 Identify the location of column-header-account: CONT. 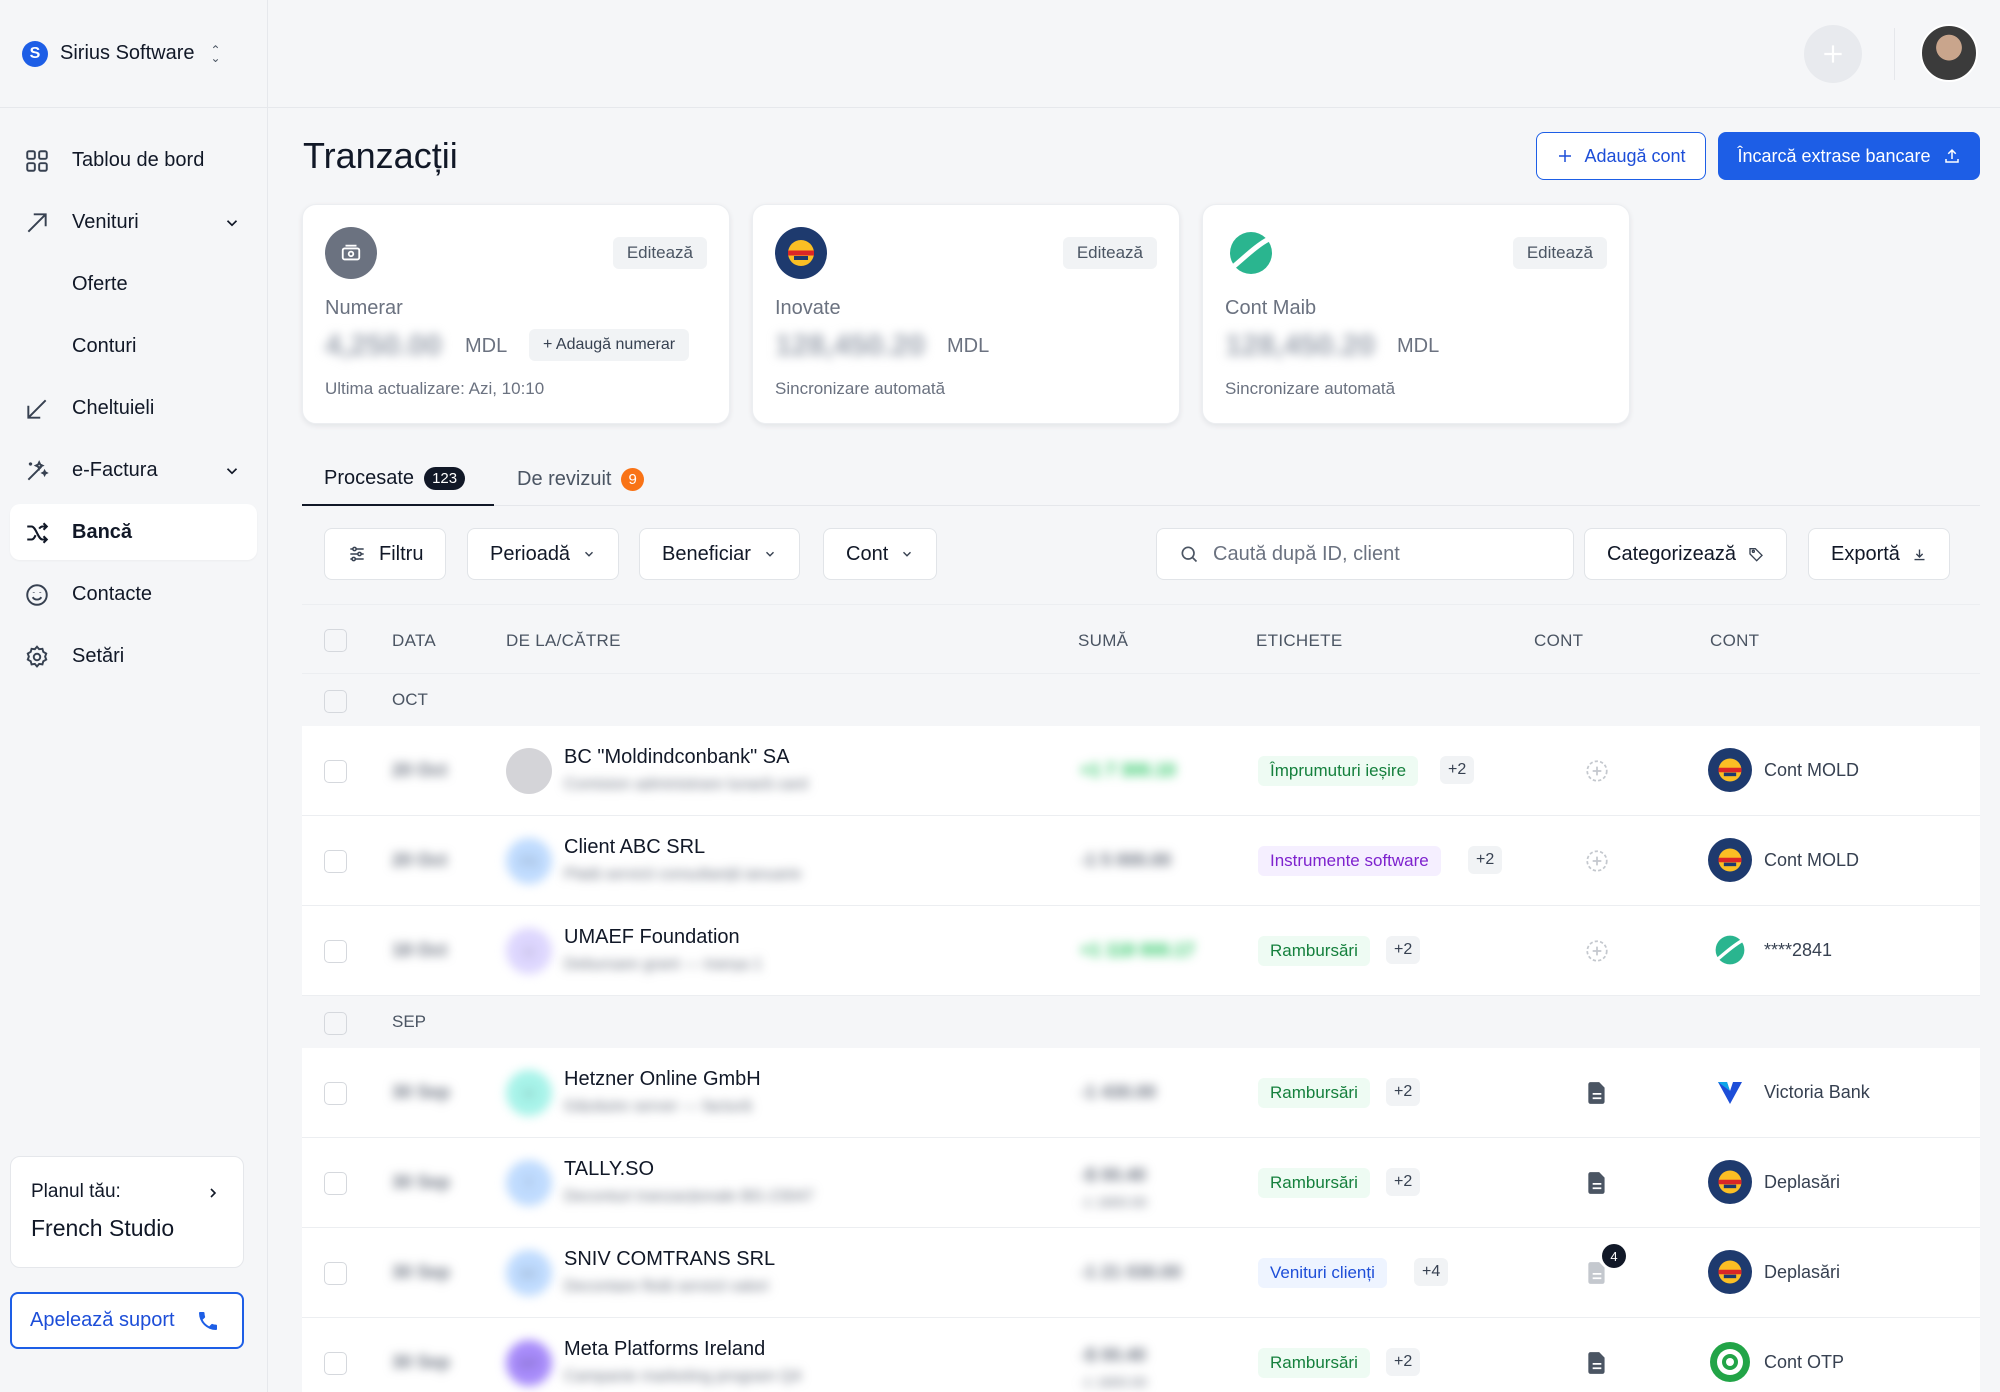
(1734, 641).